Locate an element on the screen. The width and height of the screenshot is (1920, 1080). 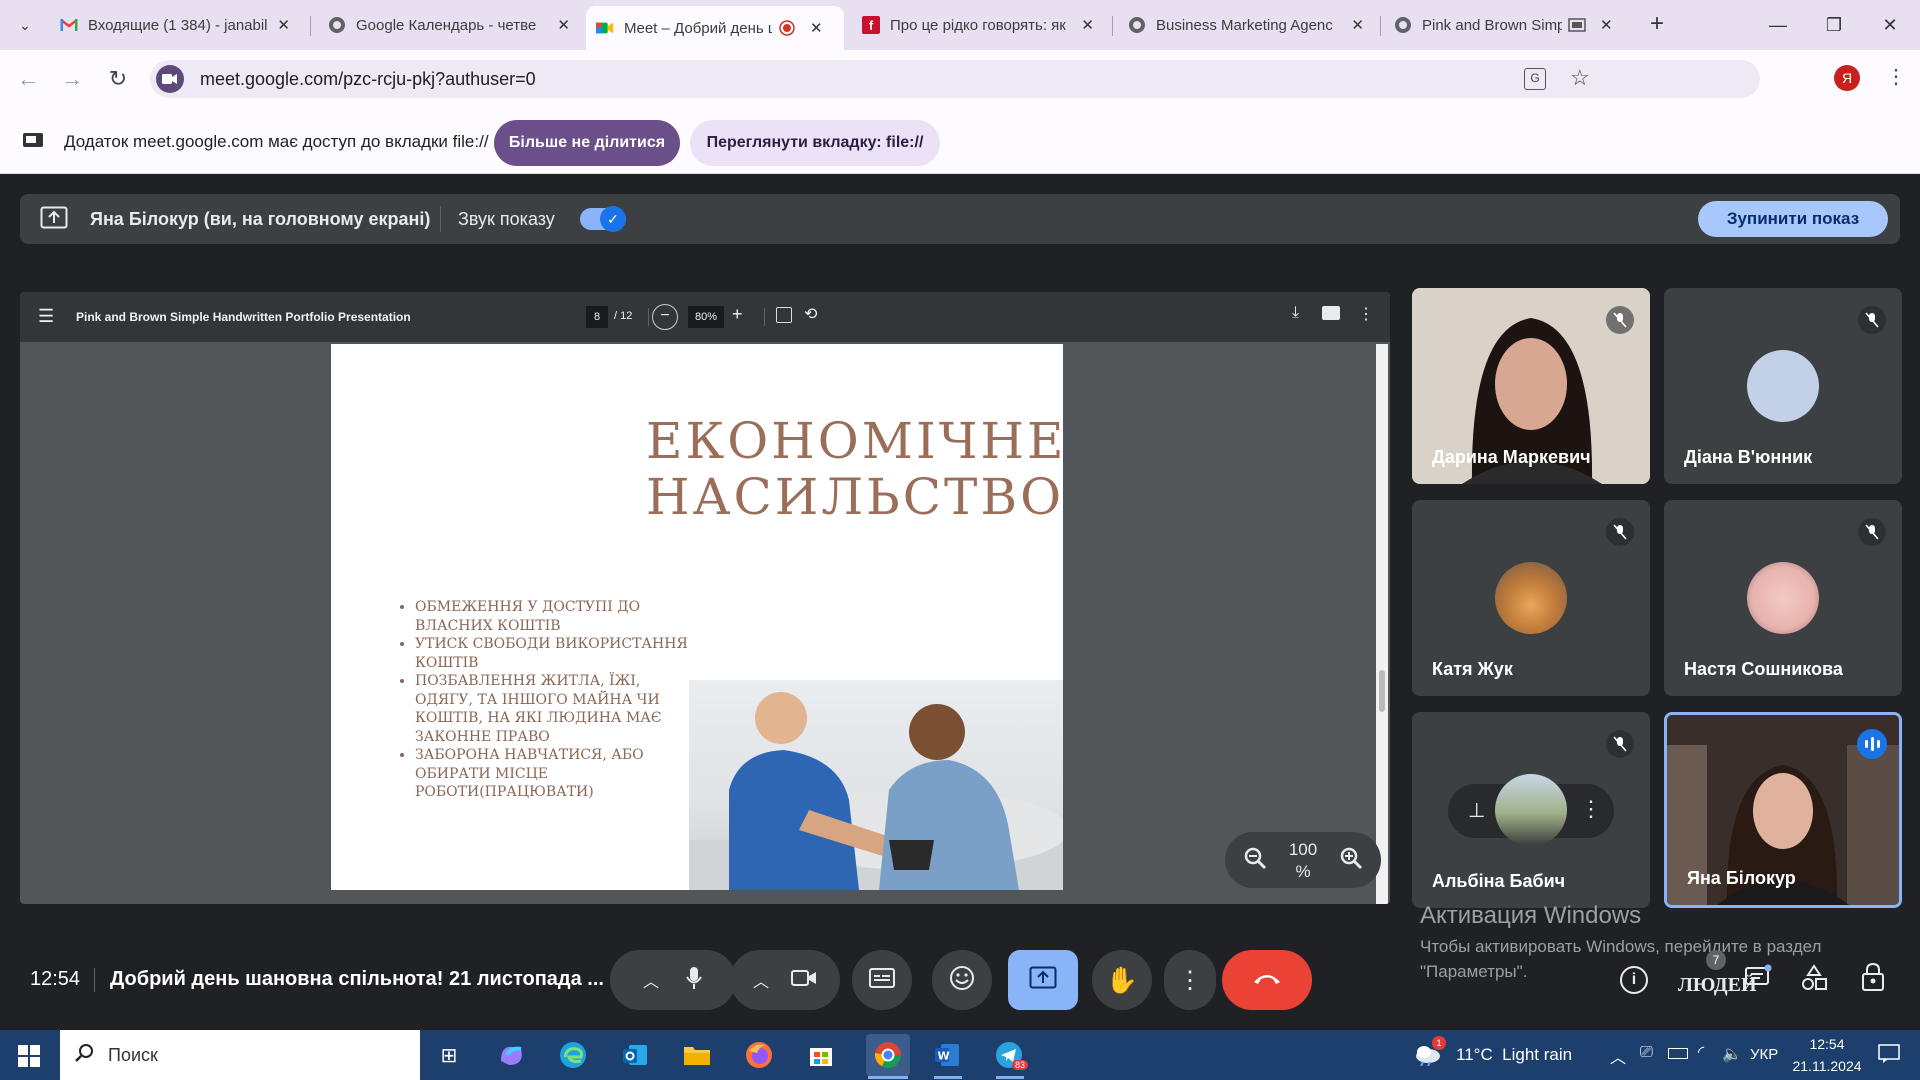
telegram-icon: 83 is located at coordinates (1010, 1055).